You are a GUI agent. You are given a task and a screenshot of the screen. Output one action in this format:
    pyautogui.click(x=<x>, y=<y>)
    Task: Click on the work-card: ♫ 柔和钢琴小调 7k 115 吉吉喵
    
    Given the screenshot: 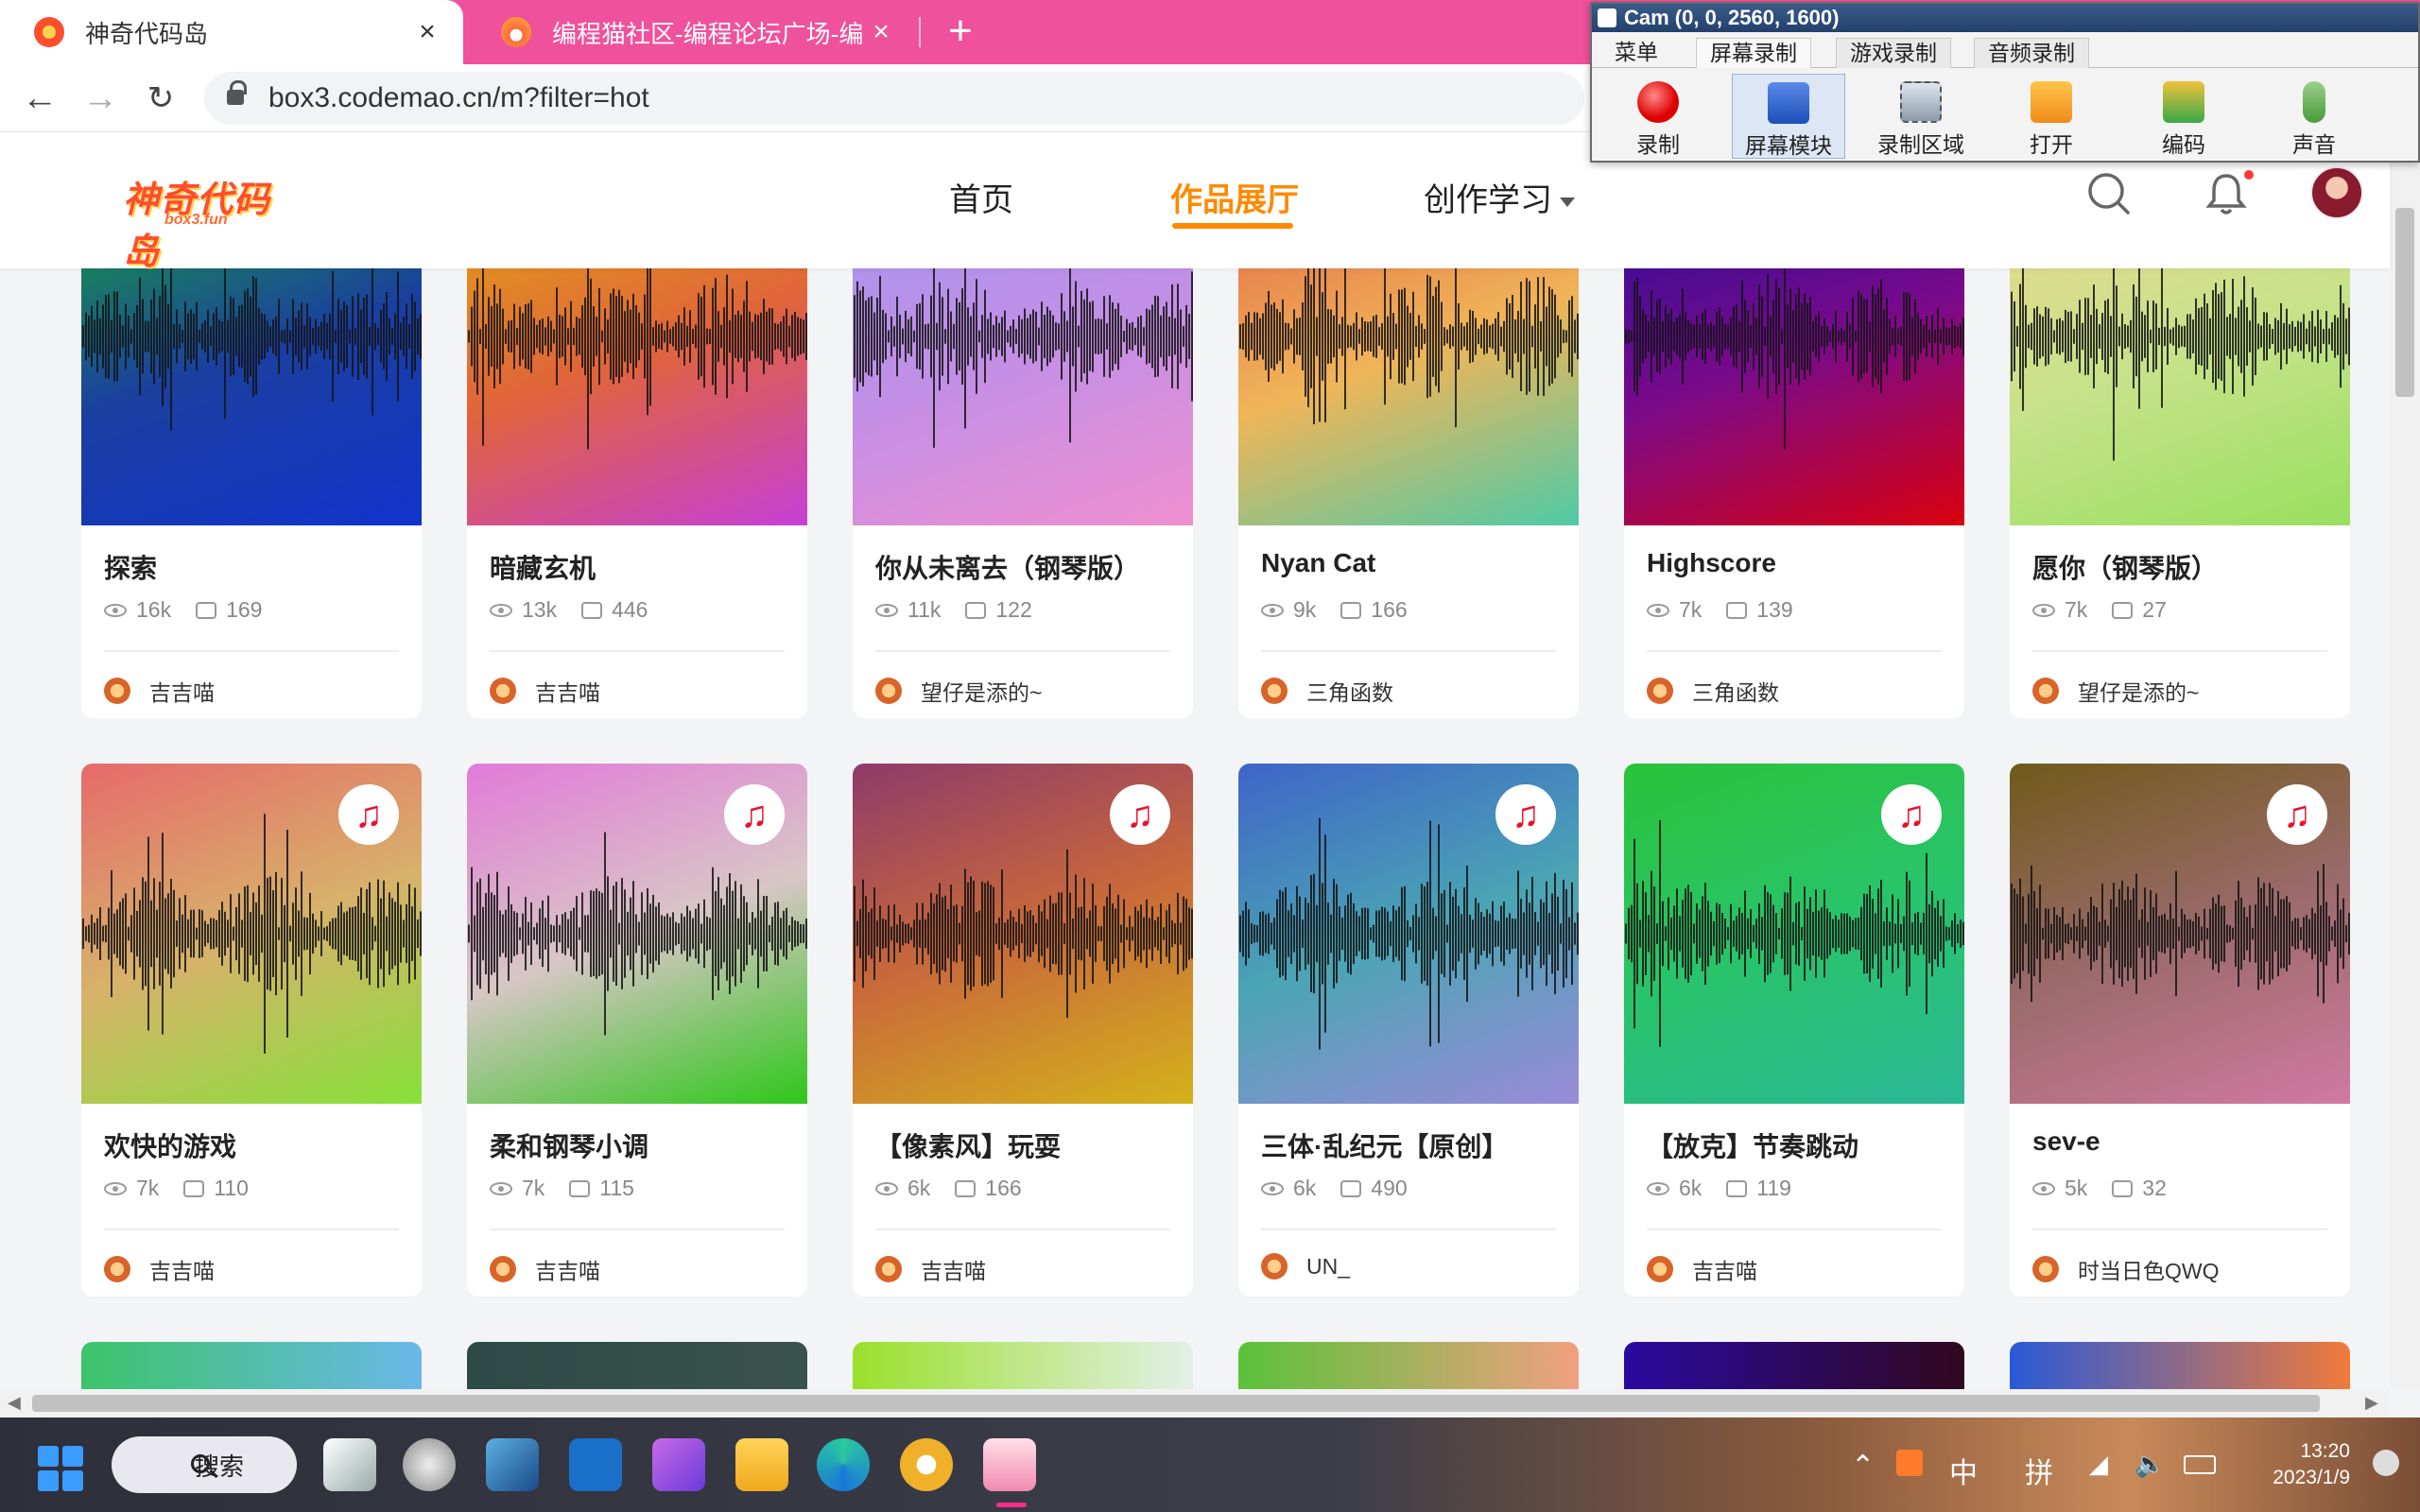 What is the action you would take?
    pyautogui.click(x=637, y=1030)
    